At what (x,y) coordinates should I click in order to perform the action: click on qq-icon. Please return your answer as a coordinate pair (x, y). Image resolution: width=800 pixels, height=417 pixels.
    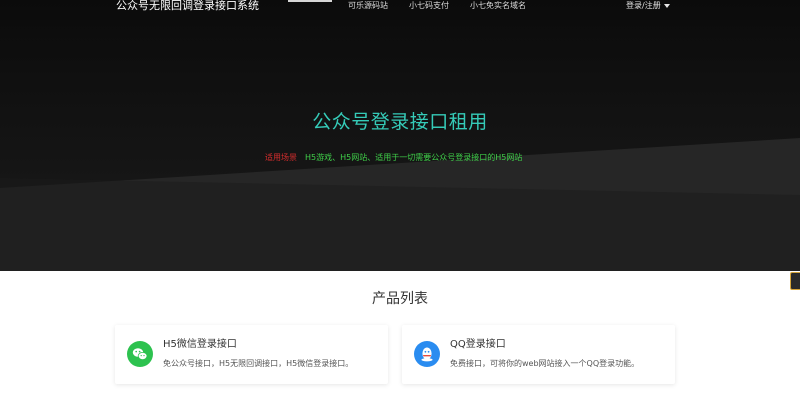
    Looking at the image, I should click on (427, 354).